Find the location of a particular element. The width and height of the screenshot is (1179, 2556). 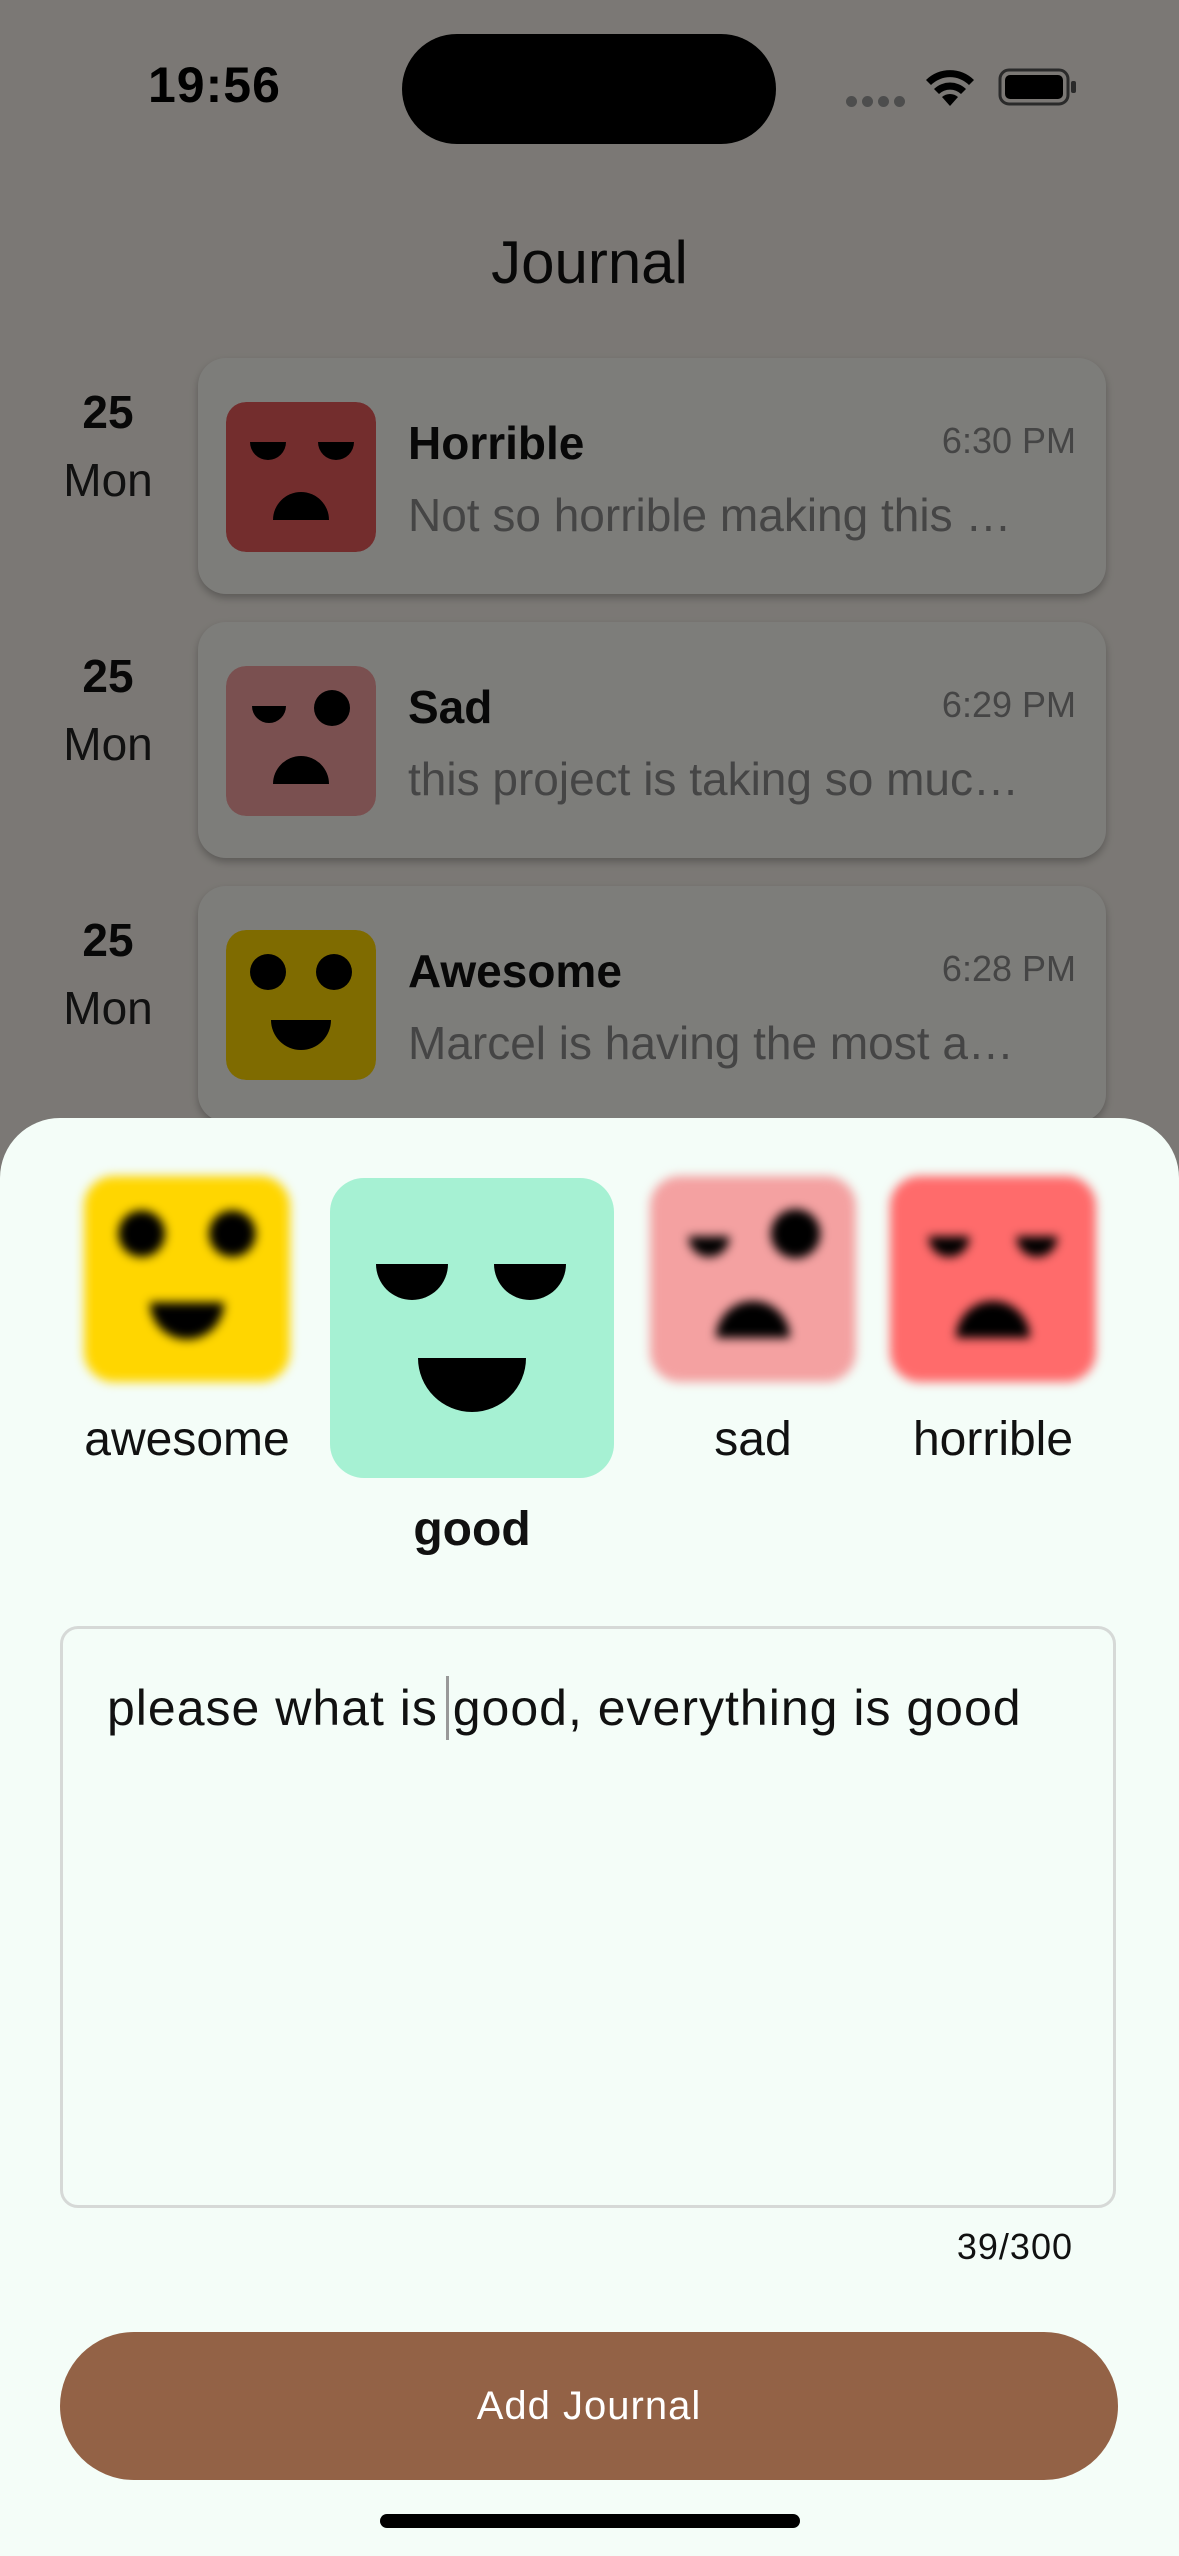

character-counter: 39/300 is located at coordinates (1014, 2246).